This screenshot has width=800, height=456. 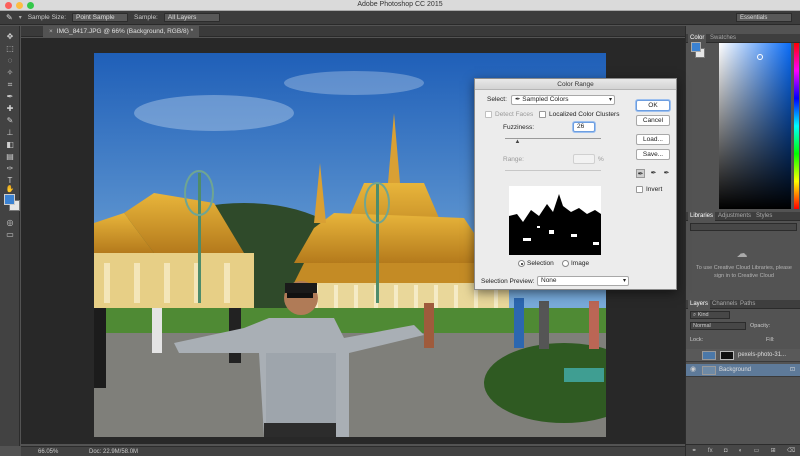 I want to click on screen-mode-icon: ▭, so click(x=10, y=235).